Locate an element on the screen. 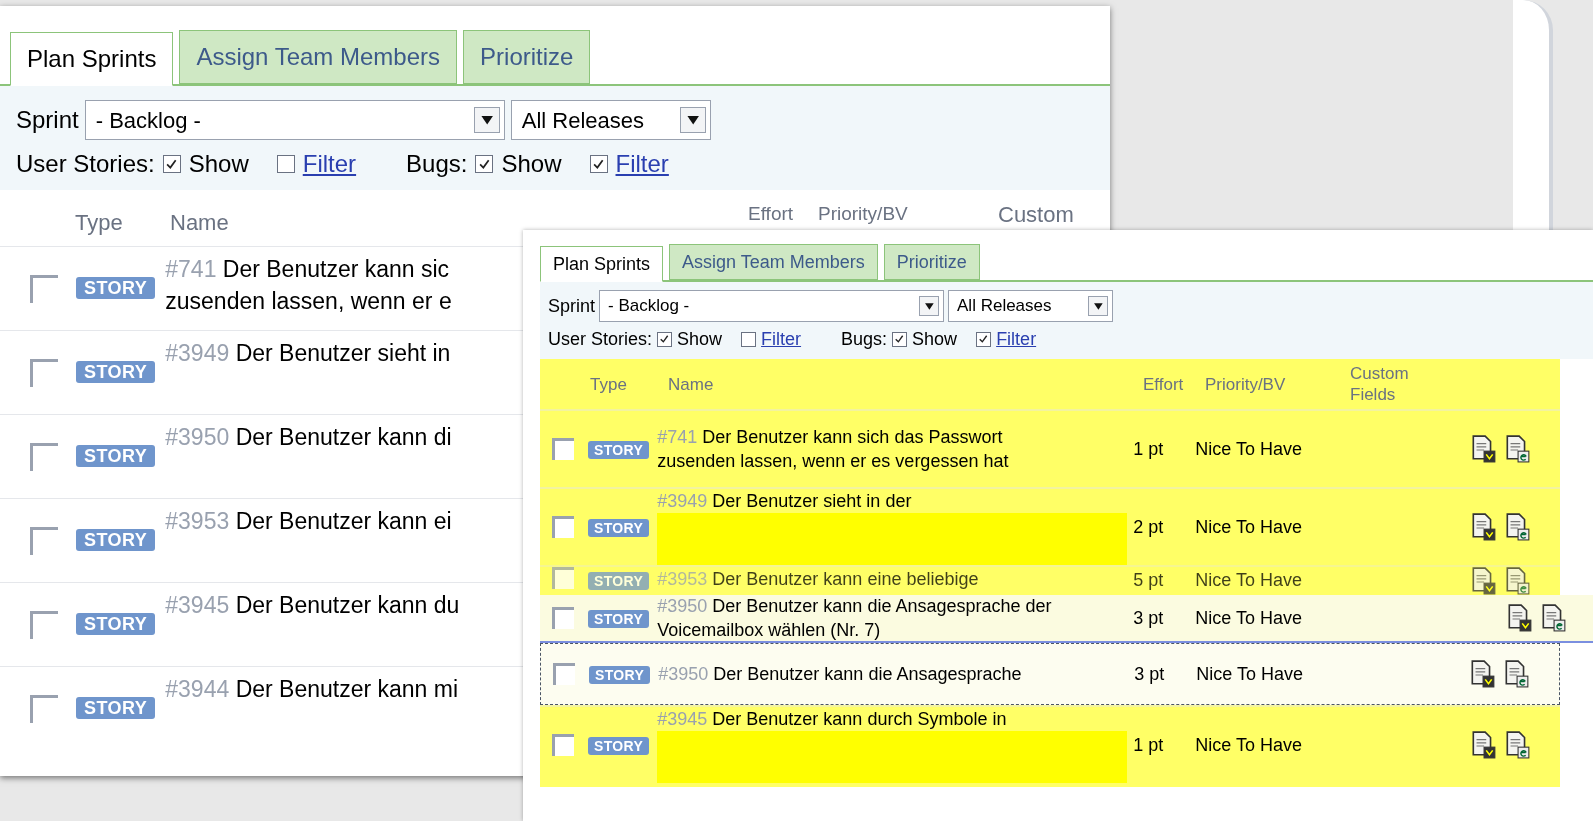  column-header: Custom Fields is located at coordinates (1380, 384).